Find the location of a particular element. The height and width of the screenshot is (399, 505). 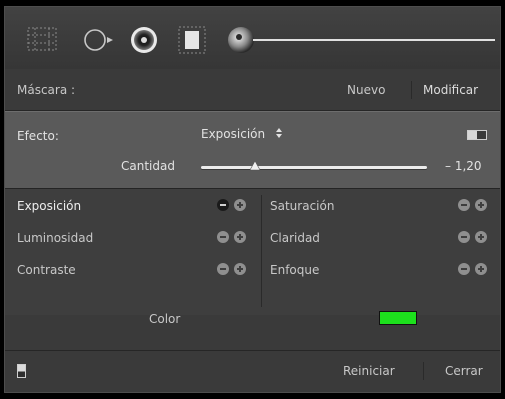

mask-label: Máscara : is located at coordinates (46, 90).